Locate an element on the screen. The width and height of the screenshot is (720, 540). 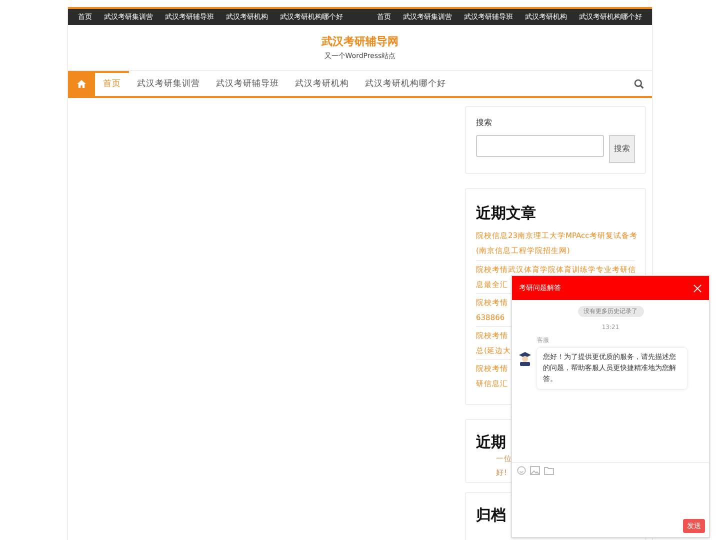
widget-title: 归档 is located at coordinates (491, 515).